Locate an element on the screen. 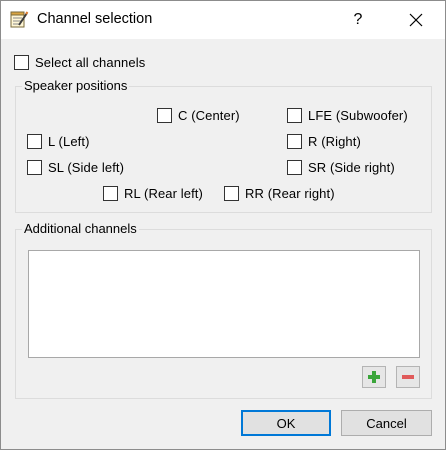 Image resolution: width=446 pixels, height=450 pixels. remove-channel-button is located at coordinates (408, 377).